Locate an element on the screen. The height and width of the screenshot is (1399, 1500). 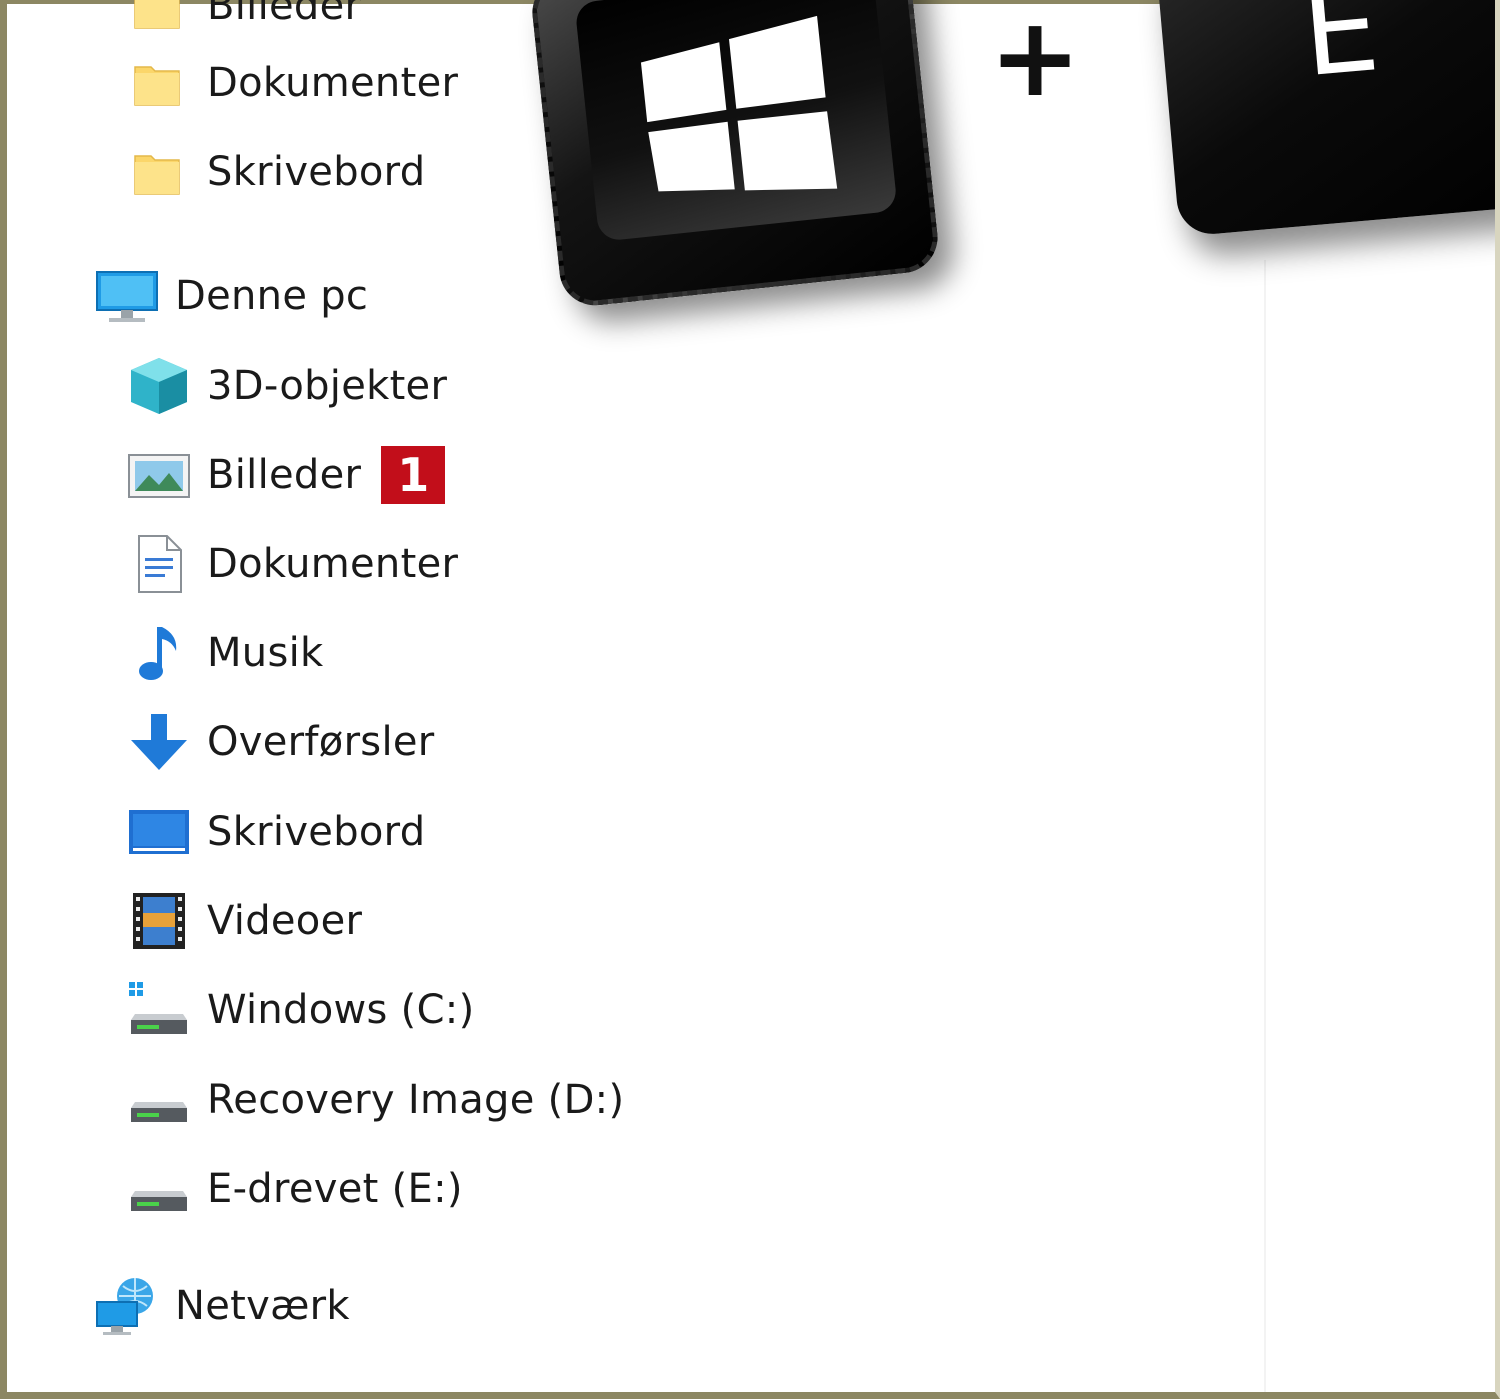
nav-drive-e: E-drevet (E:) is located at coordinates (295, 1189).